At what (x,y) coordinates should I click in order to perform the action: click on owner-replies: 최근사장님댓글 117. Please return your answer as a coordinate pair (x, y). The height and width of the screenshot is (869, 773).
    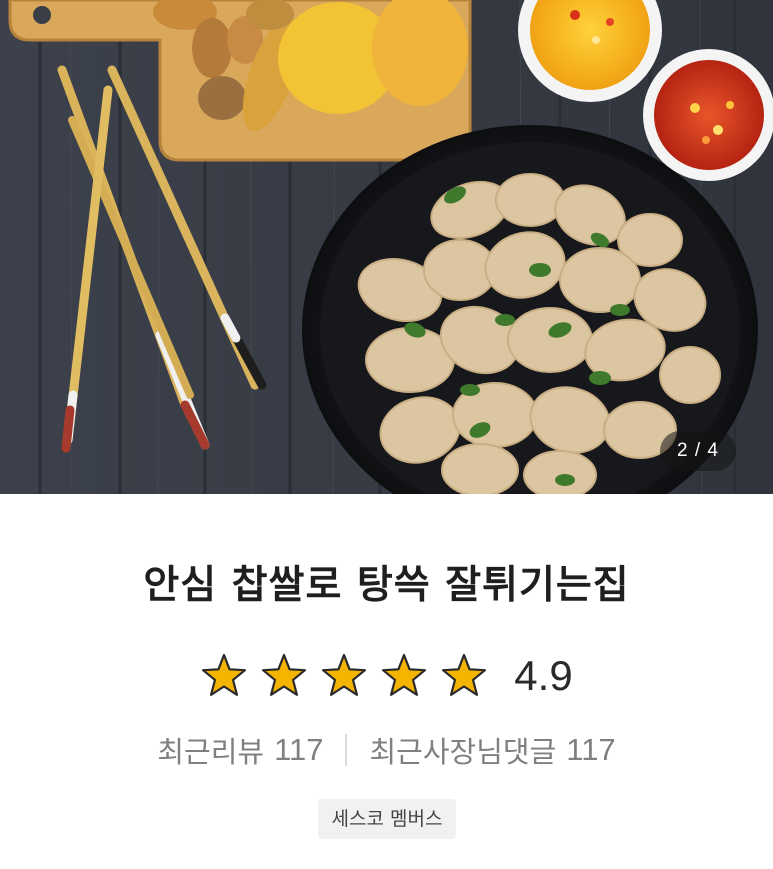
    Looking at the image, I should click on (492, 750).